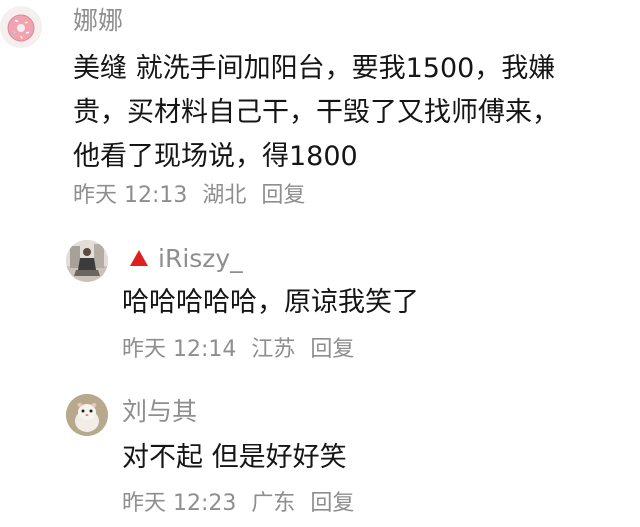  Describe the element at coordinates (316, 112) in the screenshot. I see `comment-line: 贵，买材料自己干，干毁了又找师傅来，` at that location.